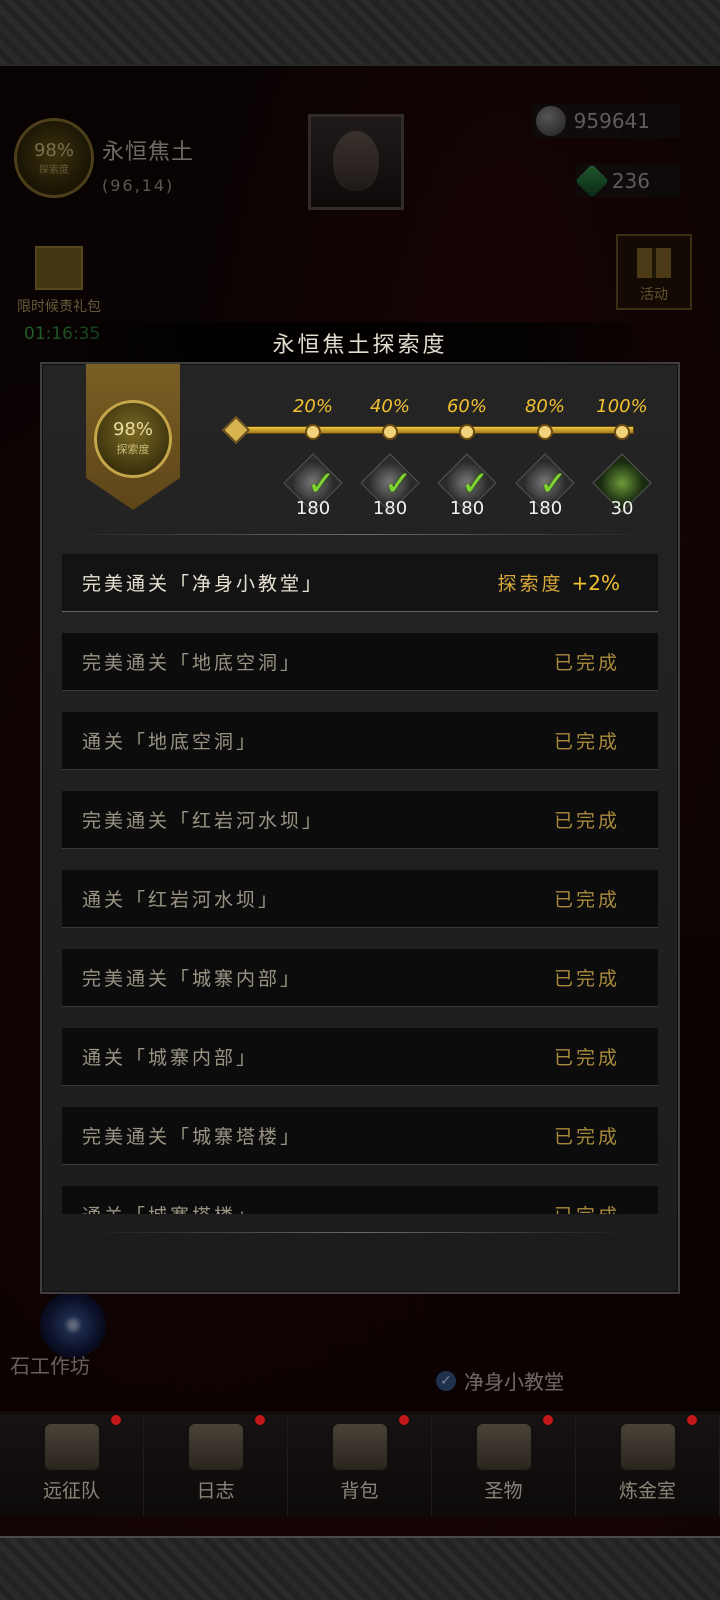  Describe the element at coordinates (390, 441) in the screenshot. I see `milestone-40: 40% ✓ 180` at that location.